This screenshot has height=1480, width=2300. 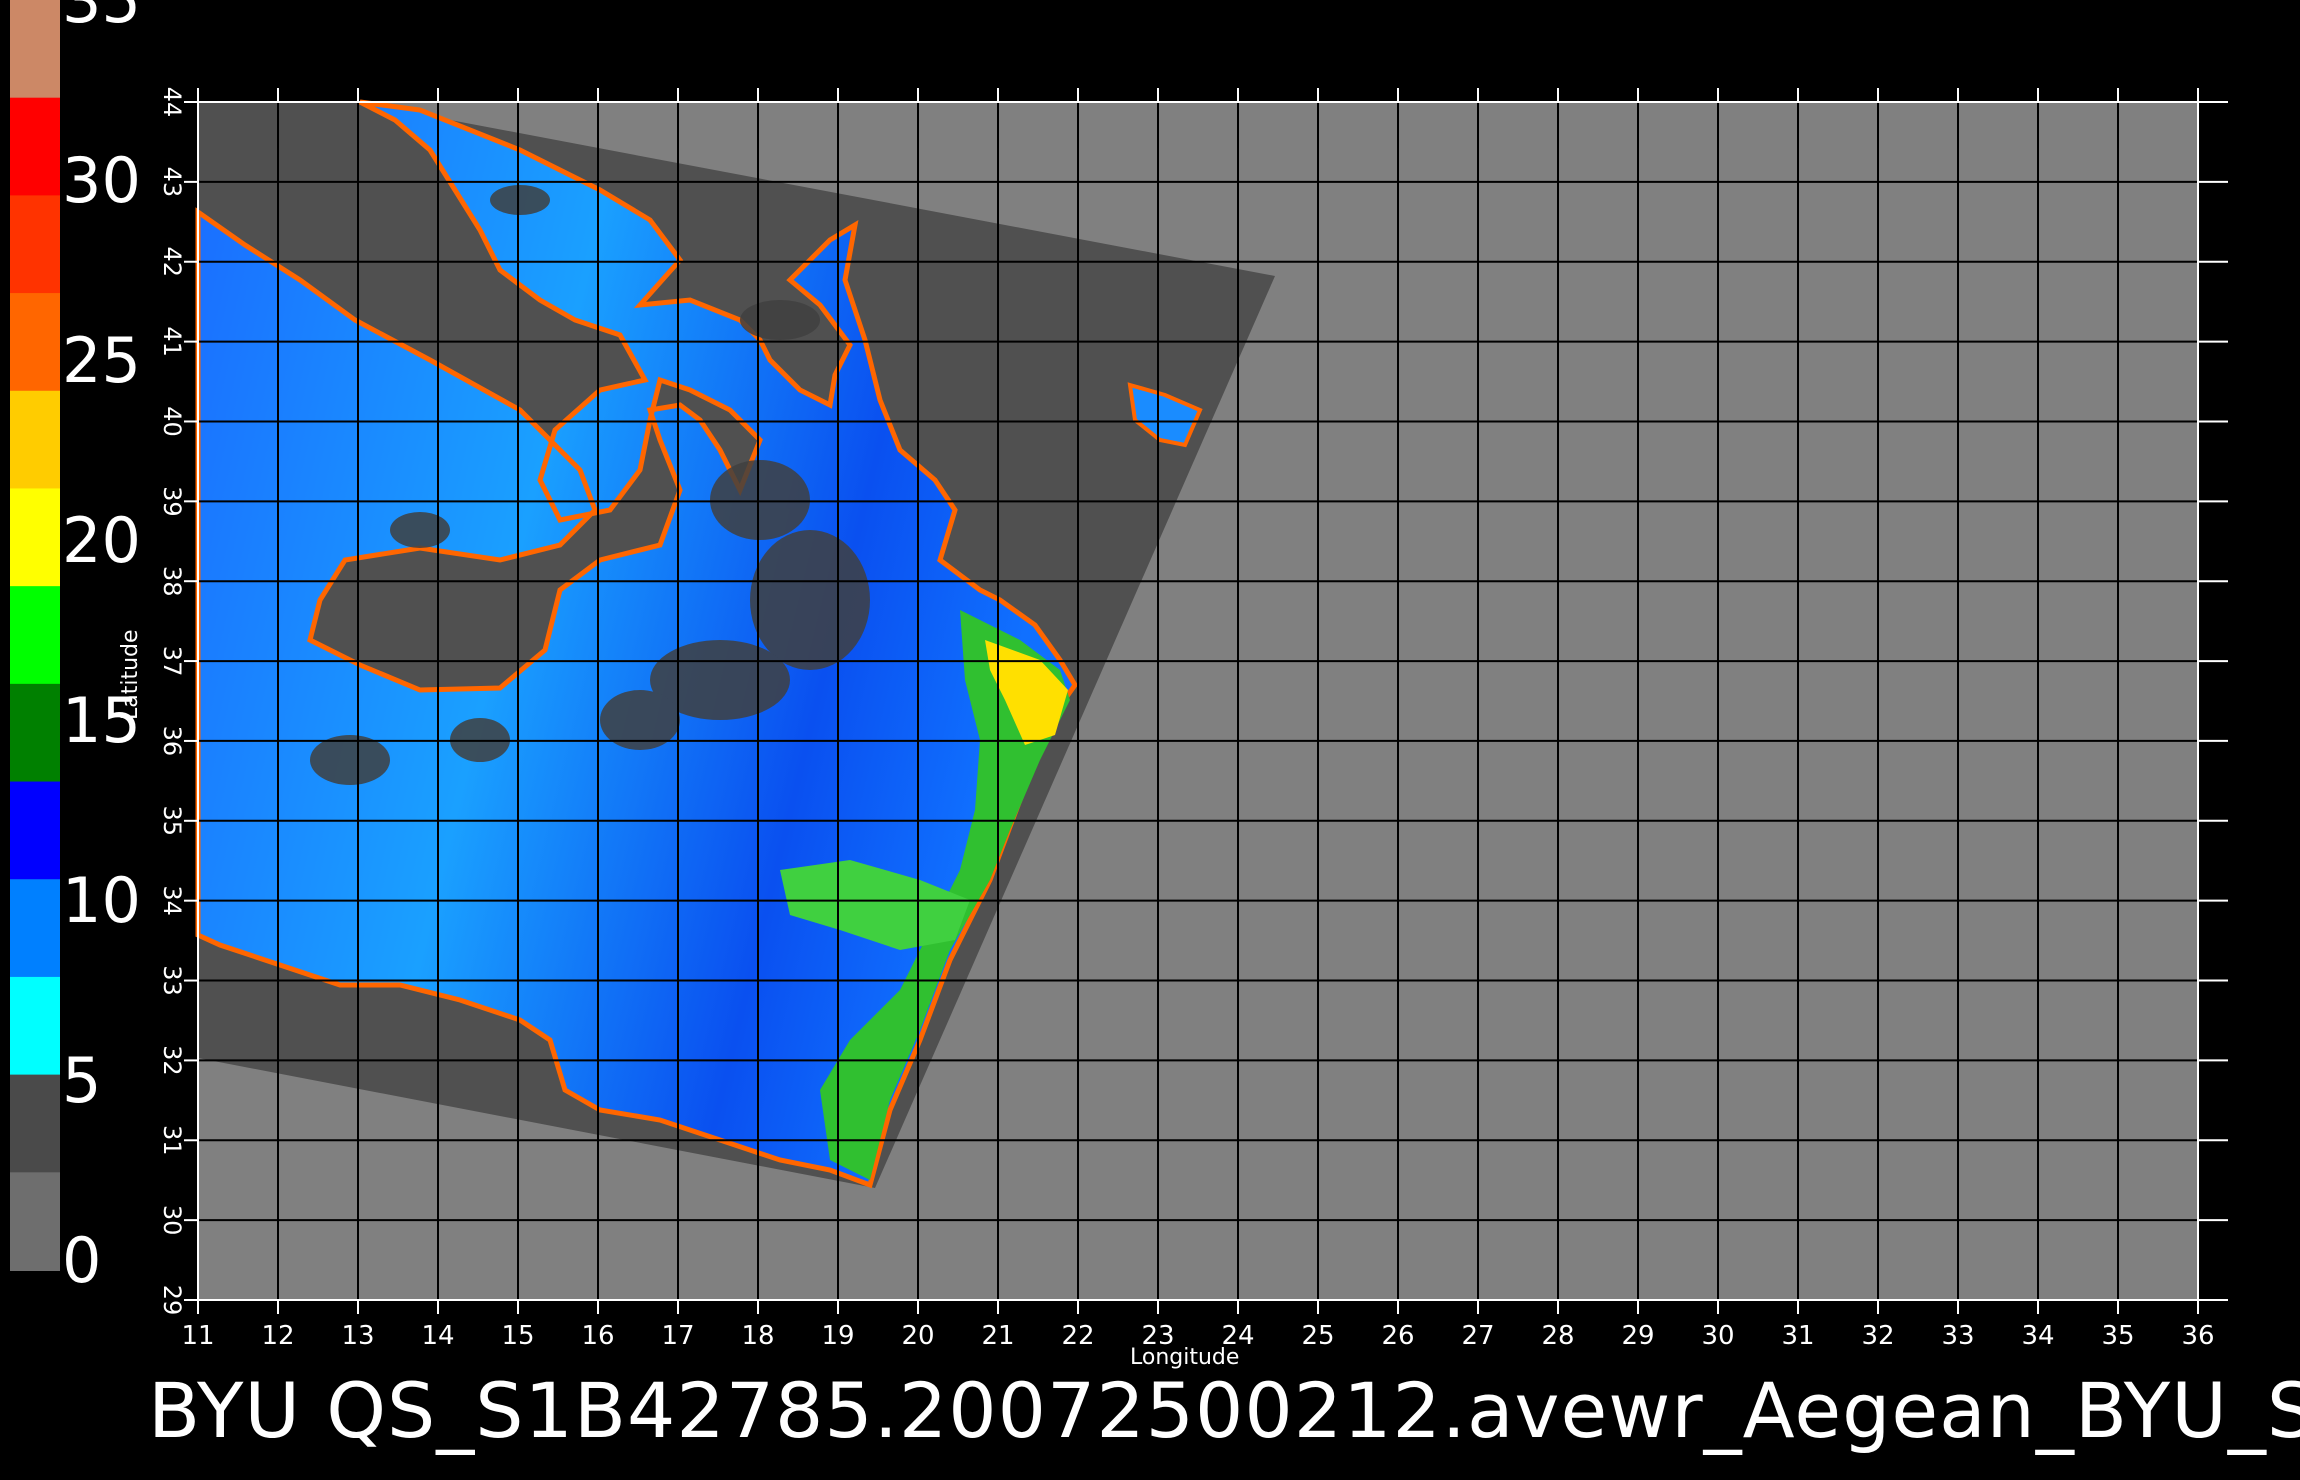 What do you see at coordinates (172, 182) in the screenshot?
I see `y-tick-label: 43` at bounding box center [172, 182].